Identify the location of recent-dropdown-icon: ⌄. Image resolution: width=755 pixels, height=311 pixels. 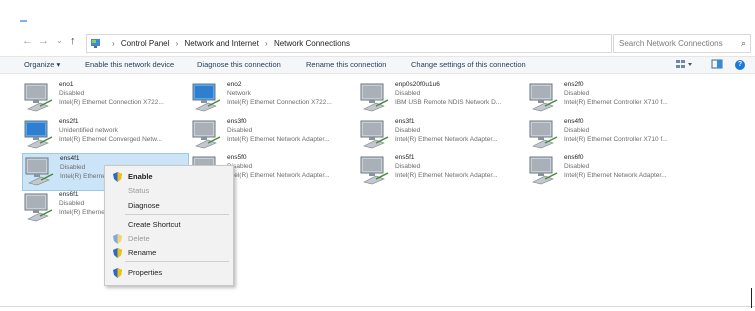
(59, 40).